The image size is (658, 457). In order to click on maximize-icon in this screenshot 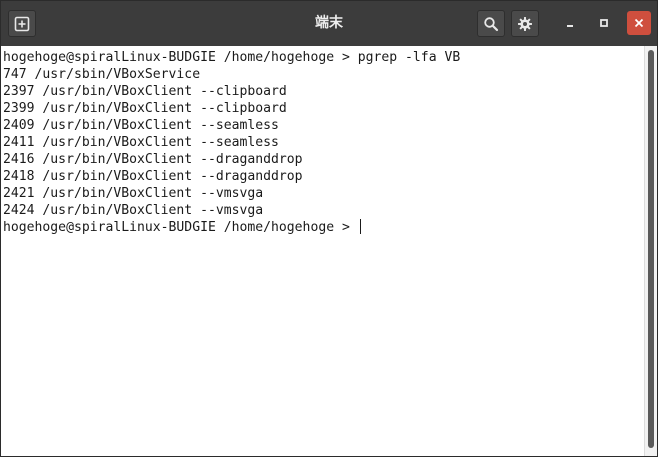, I will do `click(604, 23)`.